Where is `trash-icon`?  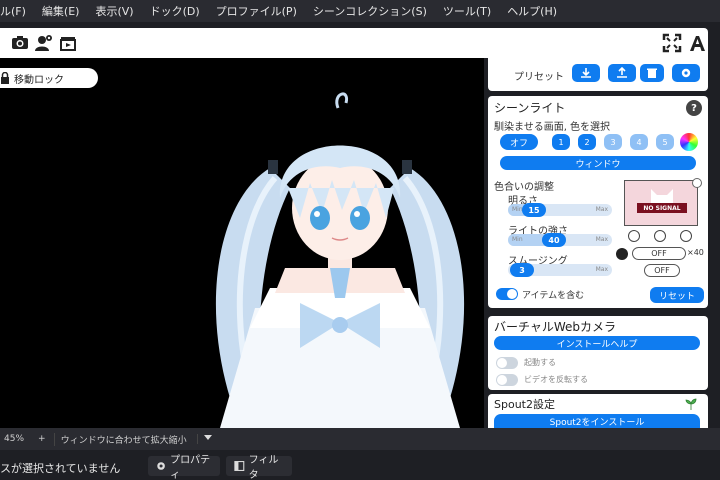 trash-icon is located at coordinates (652, 73).